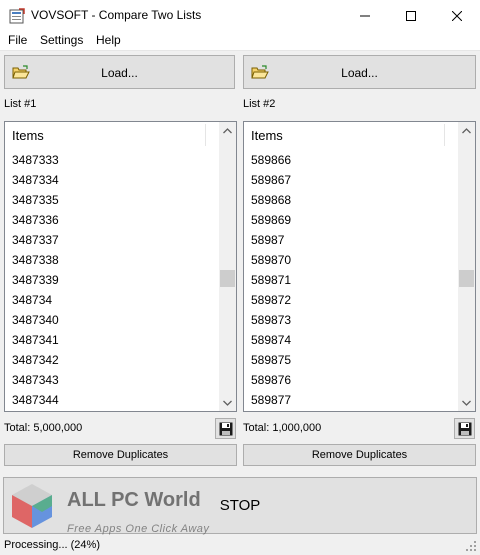 This screenshot has width=480, height=555. I want to click on list1-label: List #1, so click(20, 104).